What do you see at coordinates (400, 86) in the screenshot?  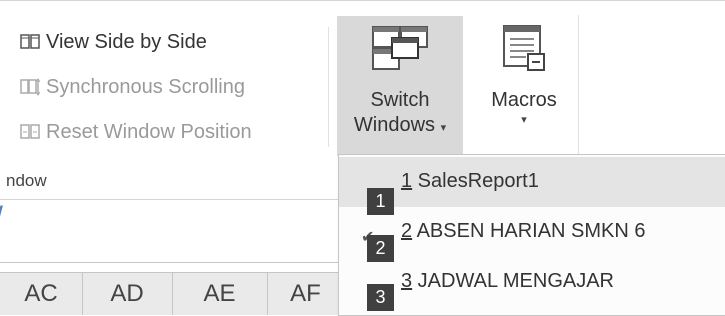 I see `switch-windows-button: Switch Windows ▾` at bounding box center [400, 86].